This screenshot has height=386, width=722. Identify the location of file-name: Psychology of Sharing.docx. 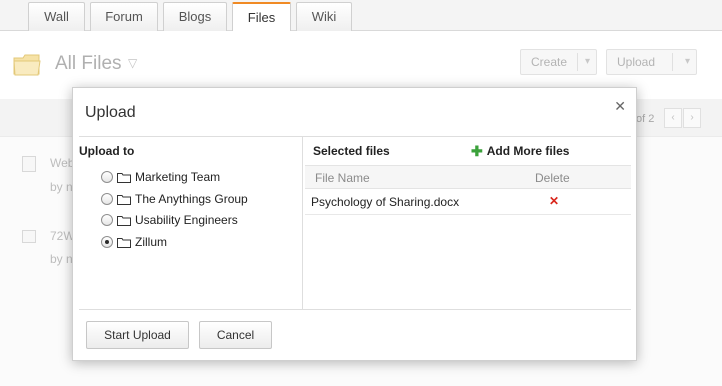
(385, 202).